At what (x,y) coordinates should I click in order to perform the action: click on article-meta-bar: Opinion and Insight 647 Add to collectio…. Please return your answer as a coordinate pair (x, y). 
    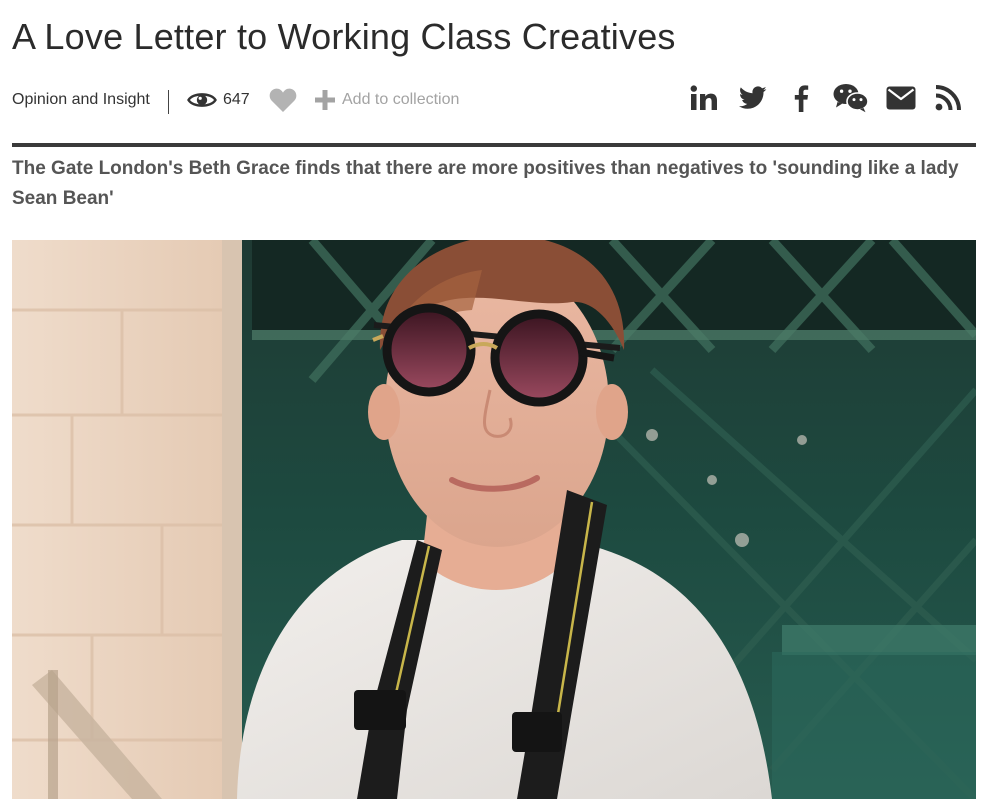
    Looking at the image, I should click on (494, 100).